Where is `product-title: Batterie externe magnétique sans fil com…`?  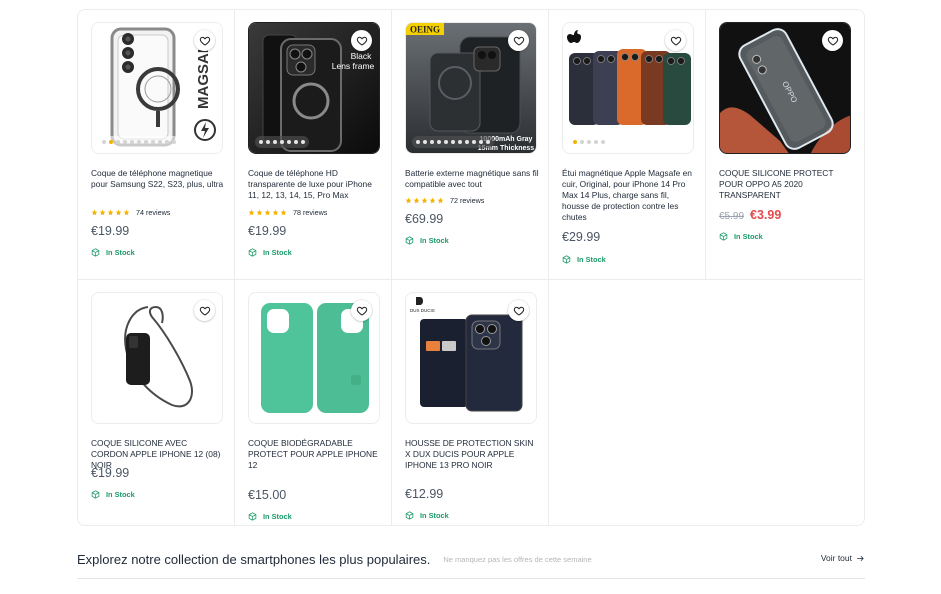 product-title: Batterie externe magnétique sans fil com… is located at coordinates (472, 179).